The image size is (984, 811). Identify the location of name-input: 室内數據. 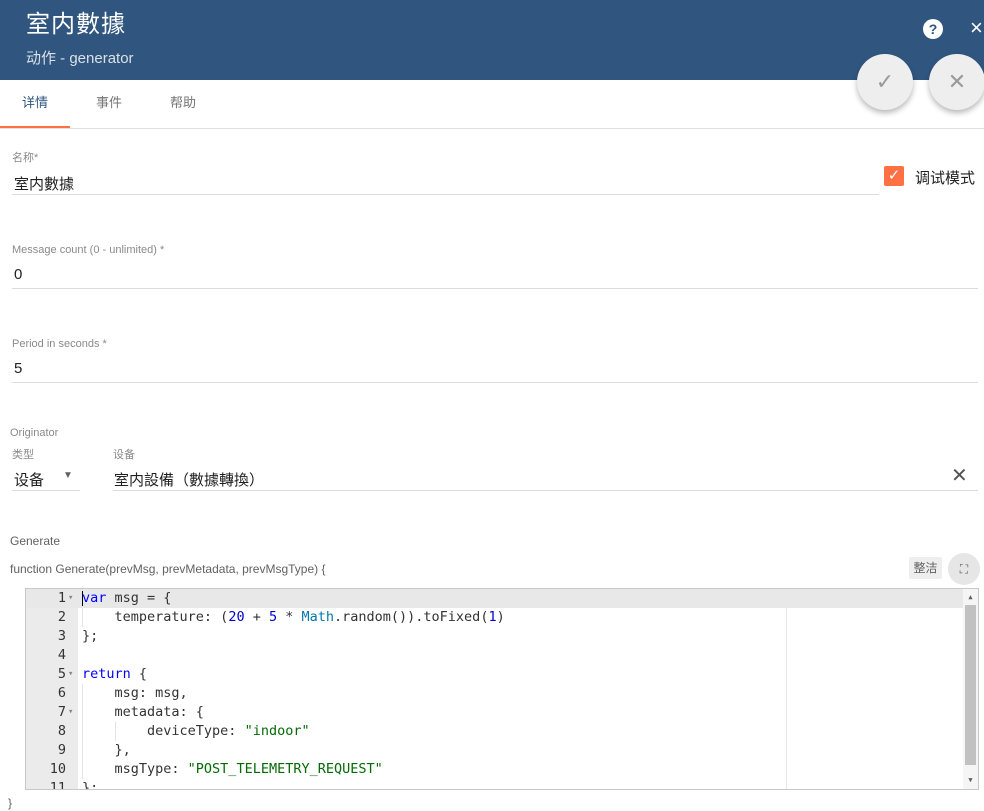
(44, 183).